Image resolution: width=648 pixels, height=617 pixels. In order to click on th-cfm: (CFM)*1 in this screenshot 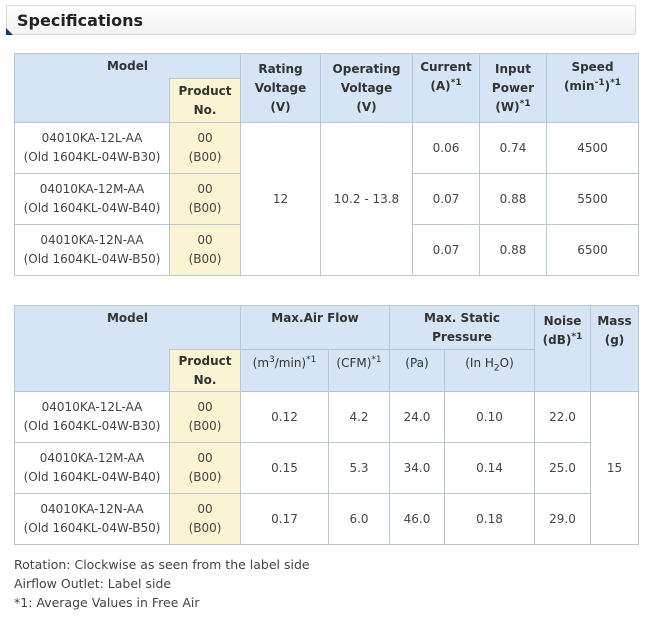, I will do `click(359, 370)`.